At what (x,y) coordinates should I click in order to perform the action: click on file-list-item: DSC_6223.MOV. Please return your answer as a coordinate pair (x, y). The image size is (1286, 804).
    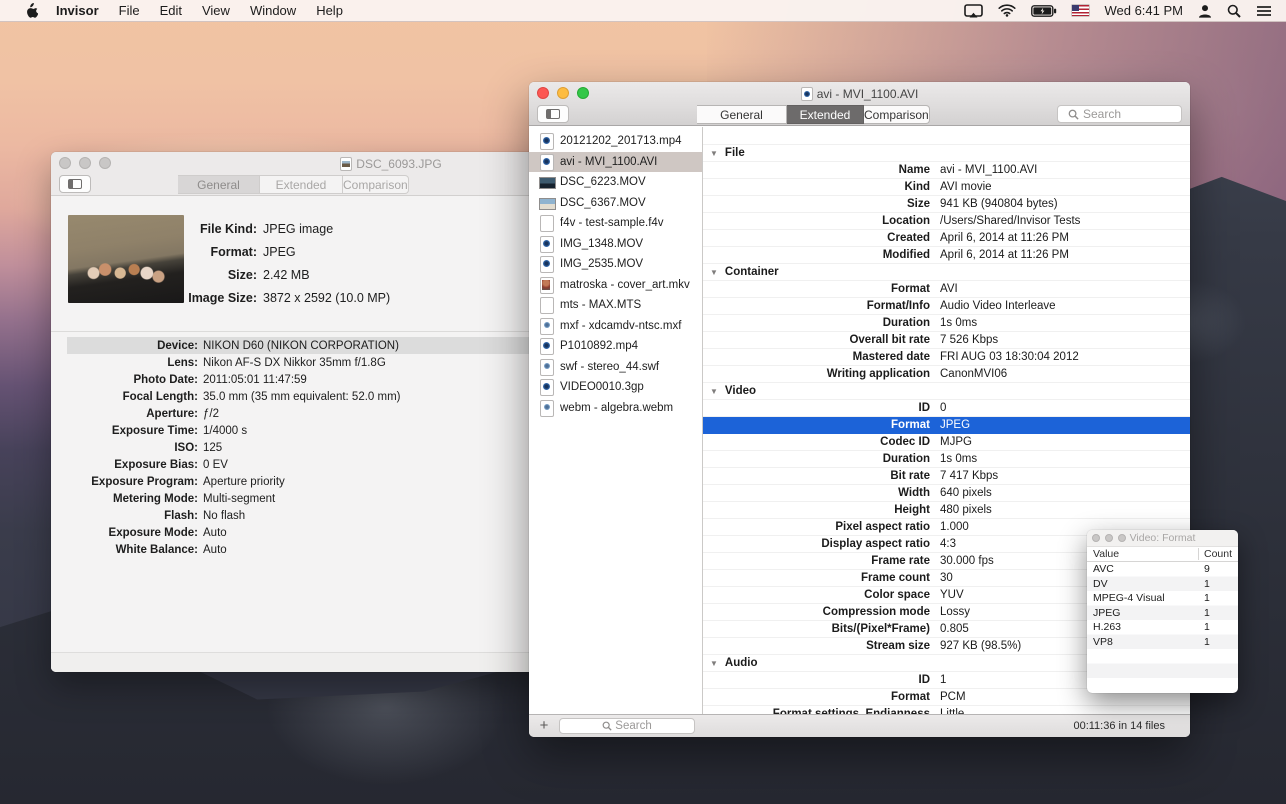
    Looking at the image, I should click on (615, 182).